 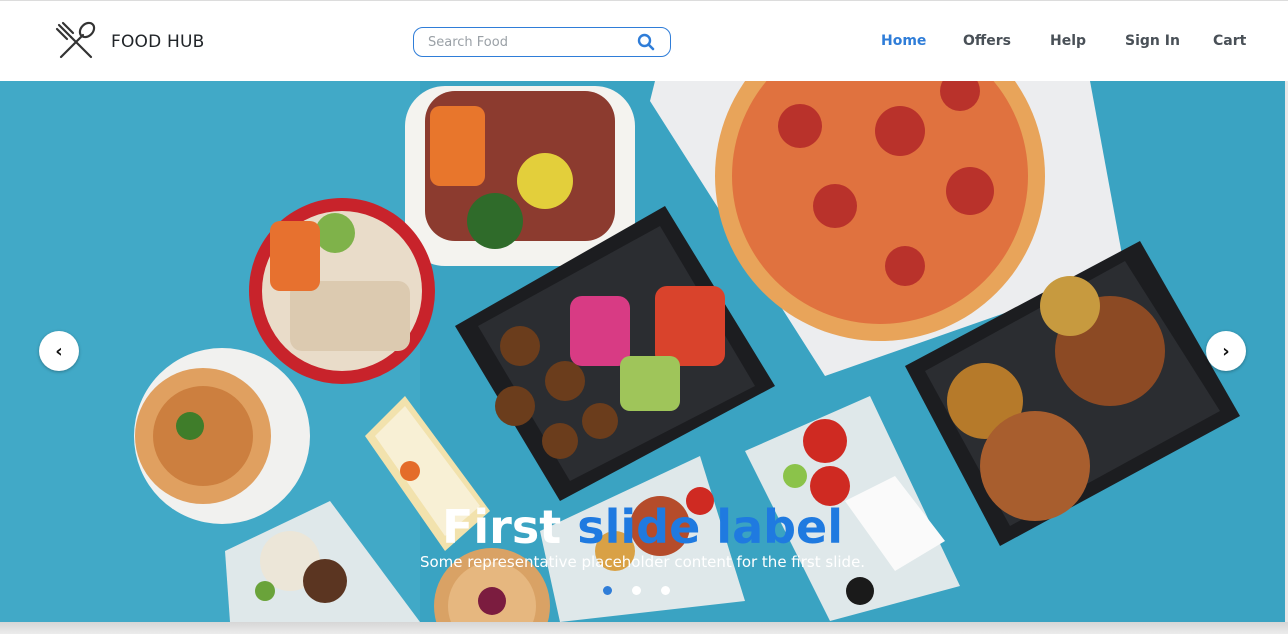 What do you see at coordinates (710, 527) in the screenshot?
I see `slide-title-accent: slide label` at bounding box center [710, 527].